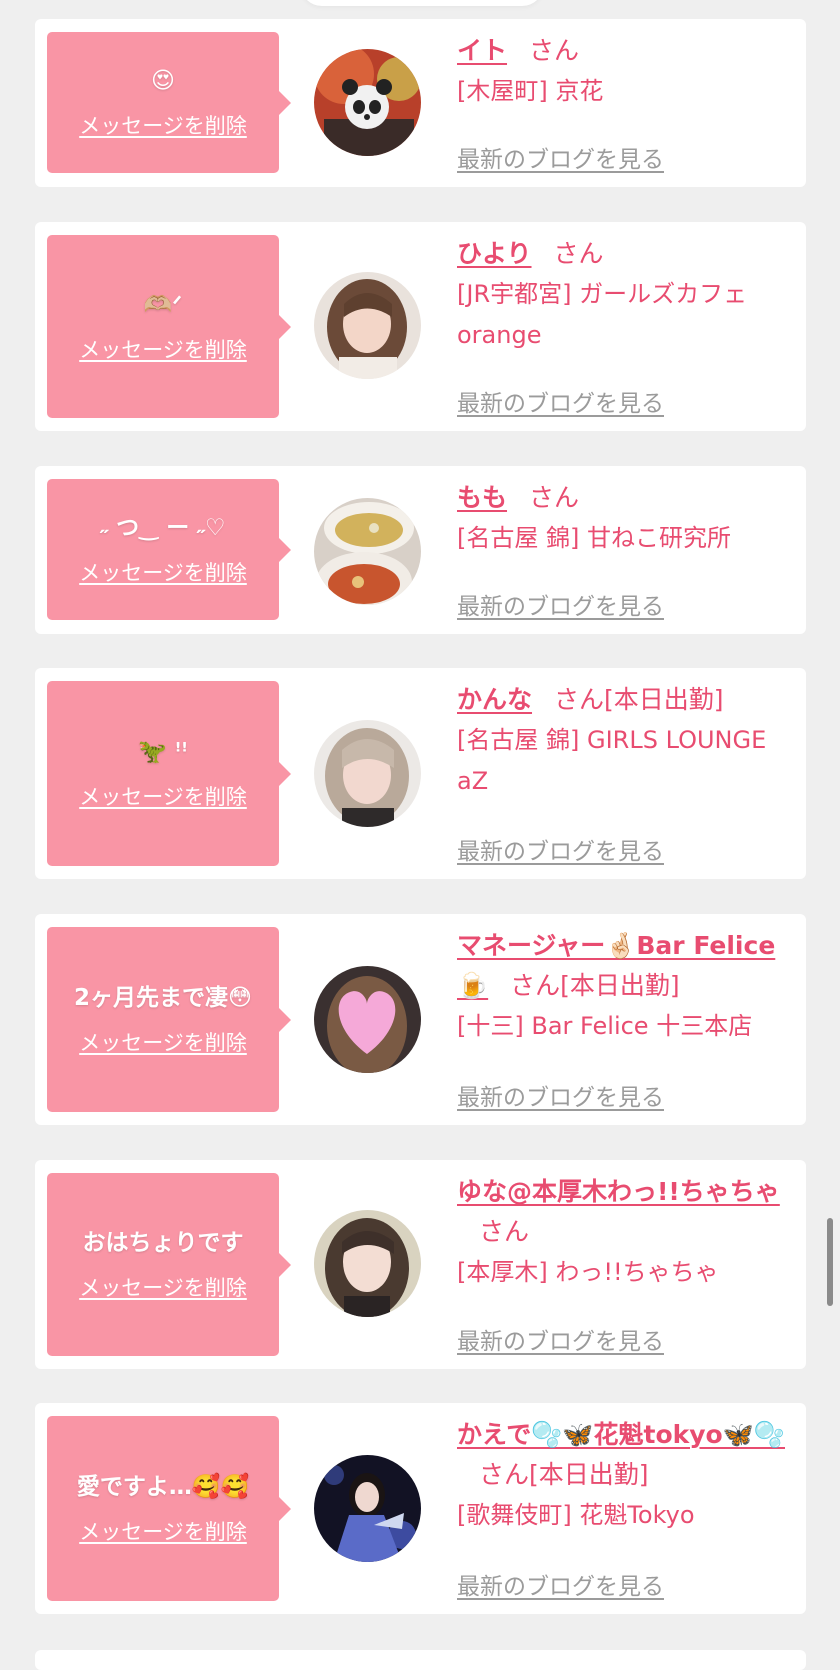  What do you see at coordinates (163, 527) in the screenshot?
I see `message-text: ˶ つ‿ ー ˶♡` at bounding box center [163, 527].